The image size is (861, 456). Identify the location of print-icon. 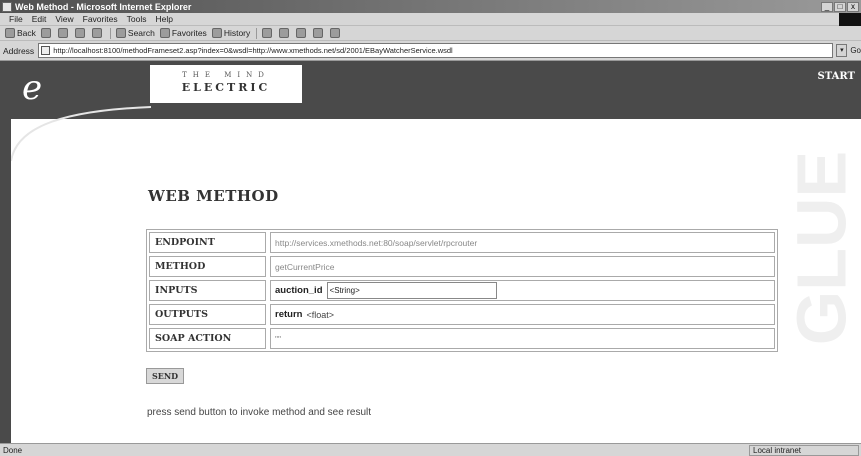
(284, 33).